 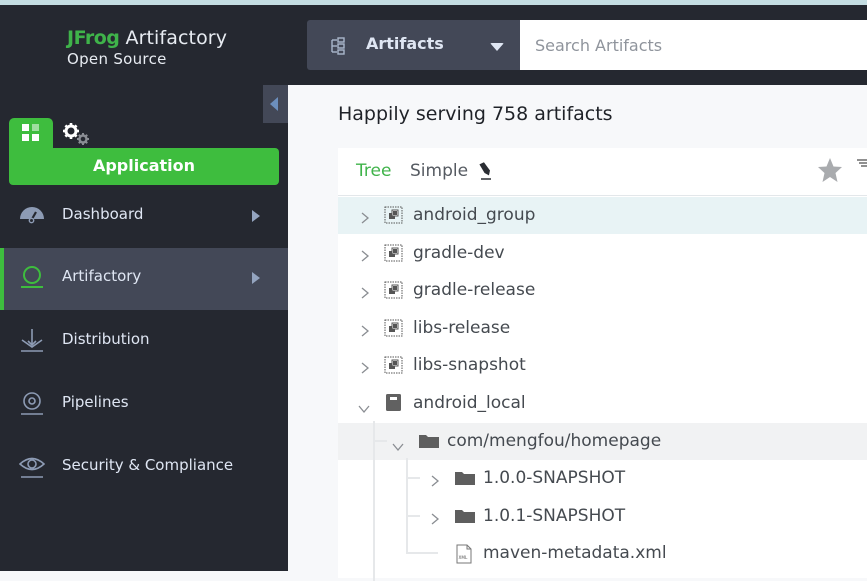 I want to click on tree-node-label: com/mengfou/homepage, so click(x=554, y=440).